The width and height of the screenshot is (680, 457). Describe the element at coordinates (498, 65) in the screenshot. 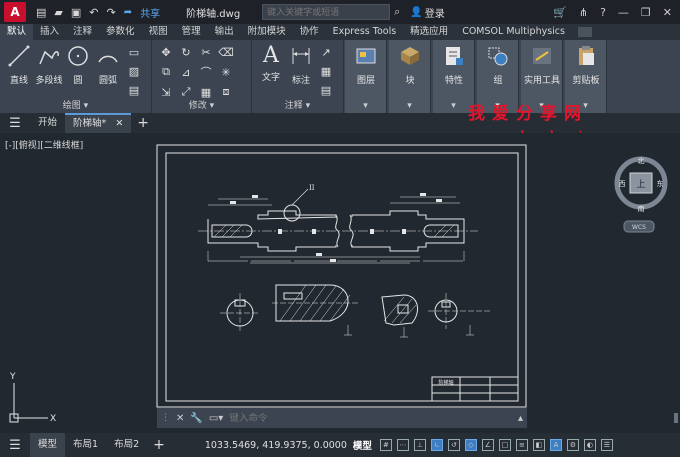

I see `group-button: 组` at that location.